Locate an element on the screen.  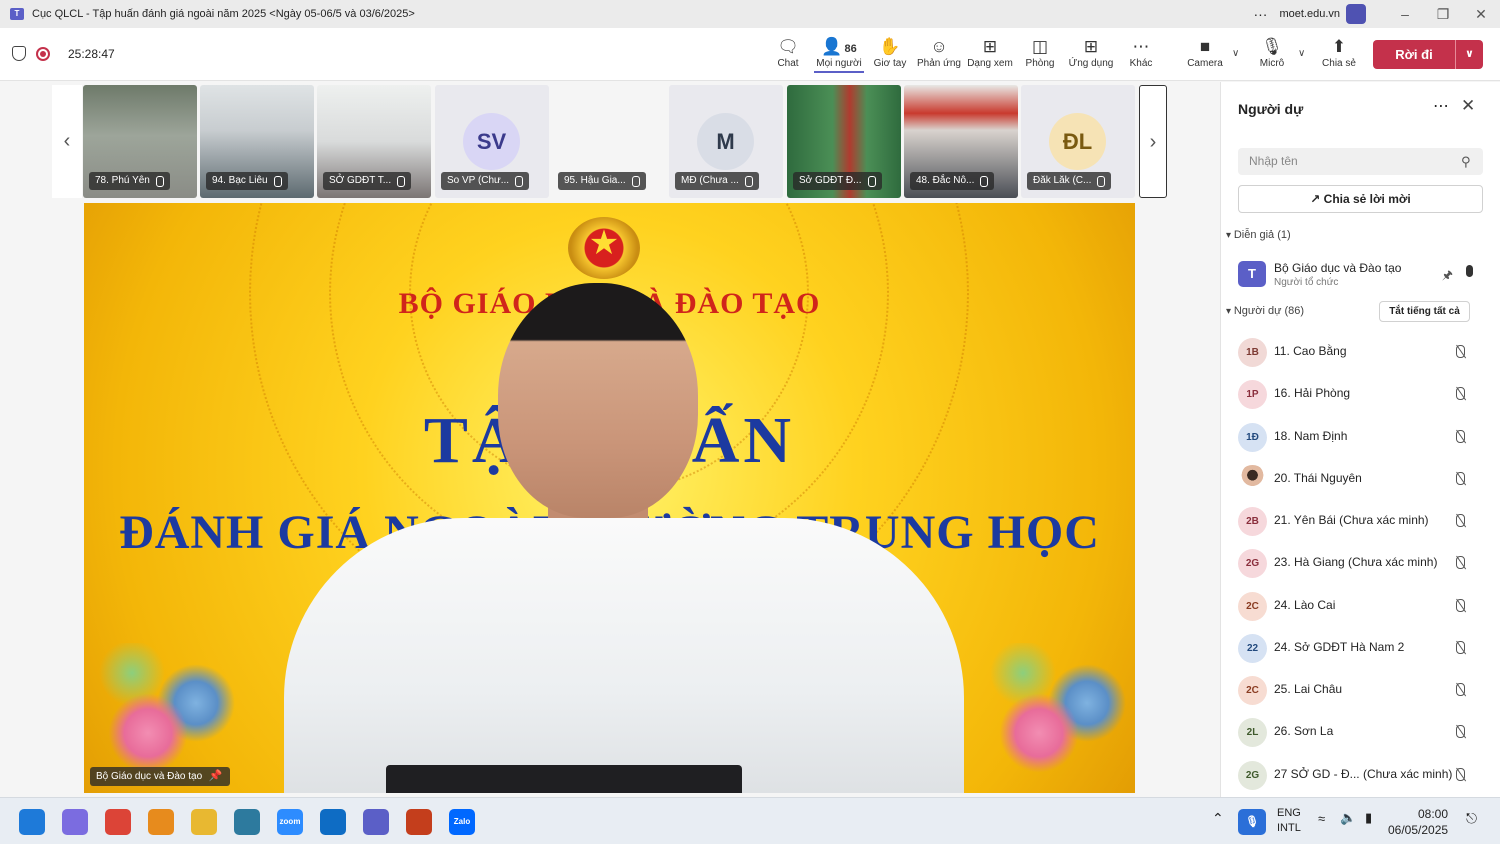
attendee-avatar: 2G is located at coordinates (1252, 775).